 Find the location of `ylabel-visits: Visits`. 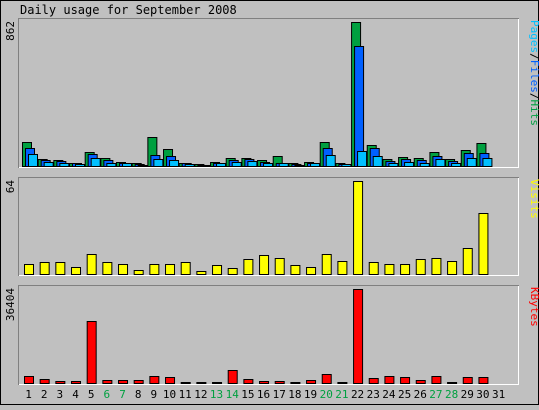

ylabel-visits: Visits is located at coordinates (533, 199).